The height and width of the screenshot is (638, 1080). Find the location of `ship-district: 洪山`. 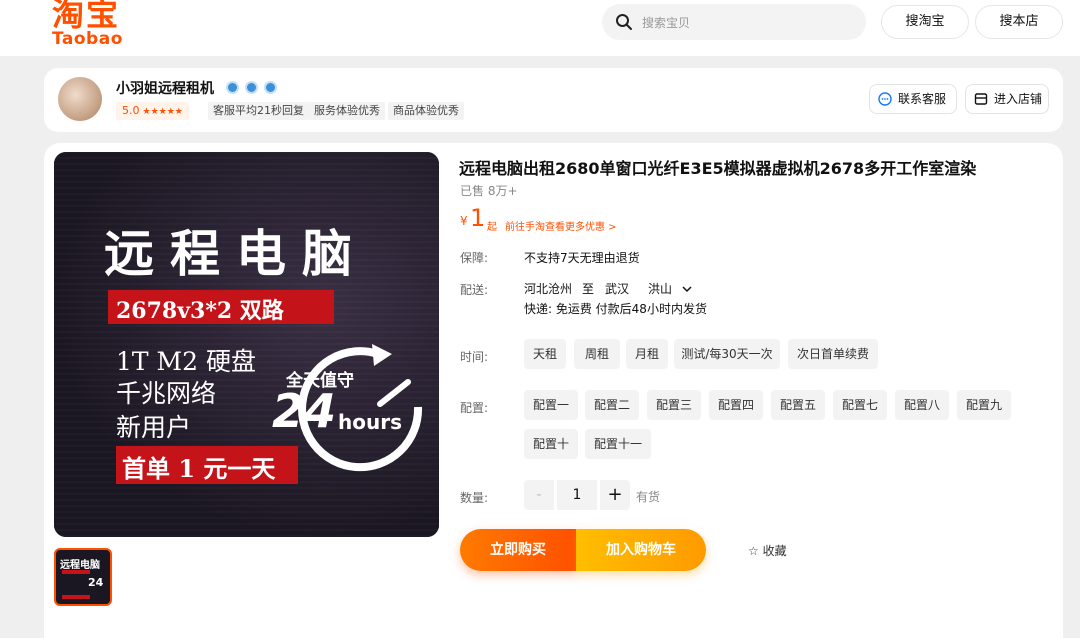

ship-district: 洪山 is located at coordinates (660, 289).